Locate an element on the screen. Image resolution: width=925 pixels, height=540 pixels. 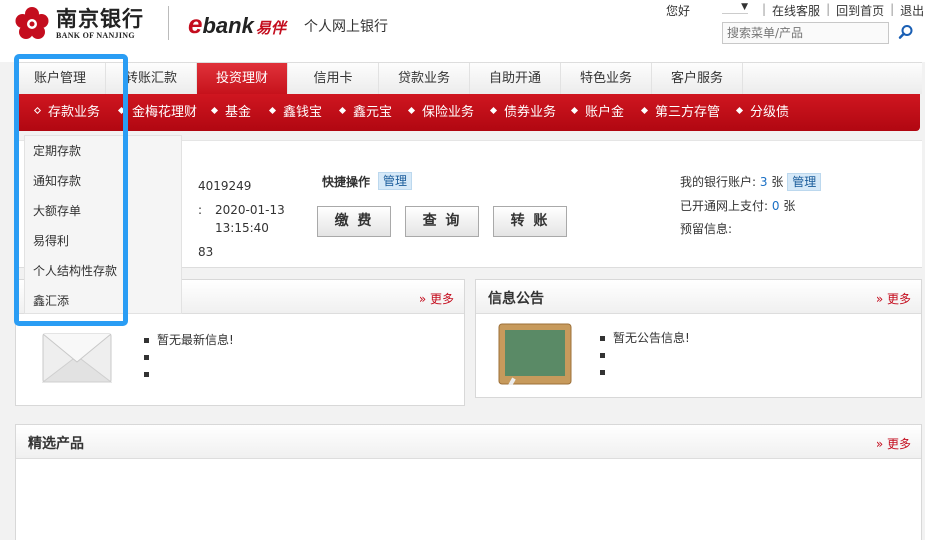
subnav-insurance: 保险业务 is located at coordinates (441, 112).